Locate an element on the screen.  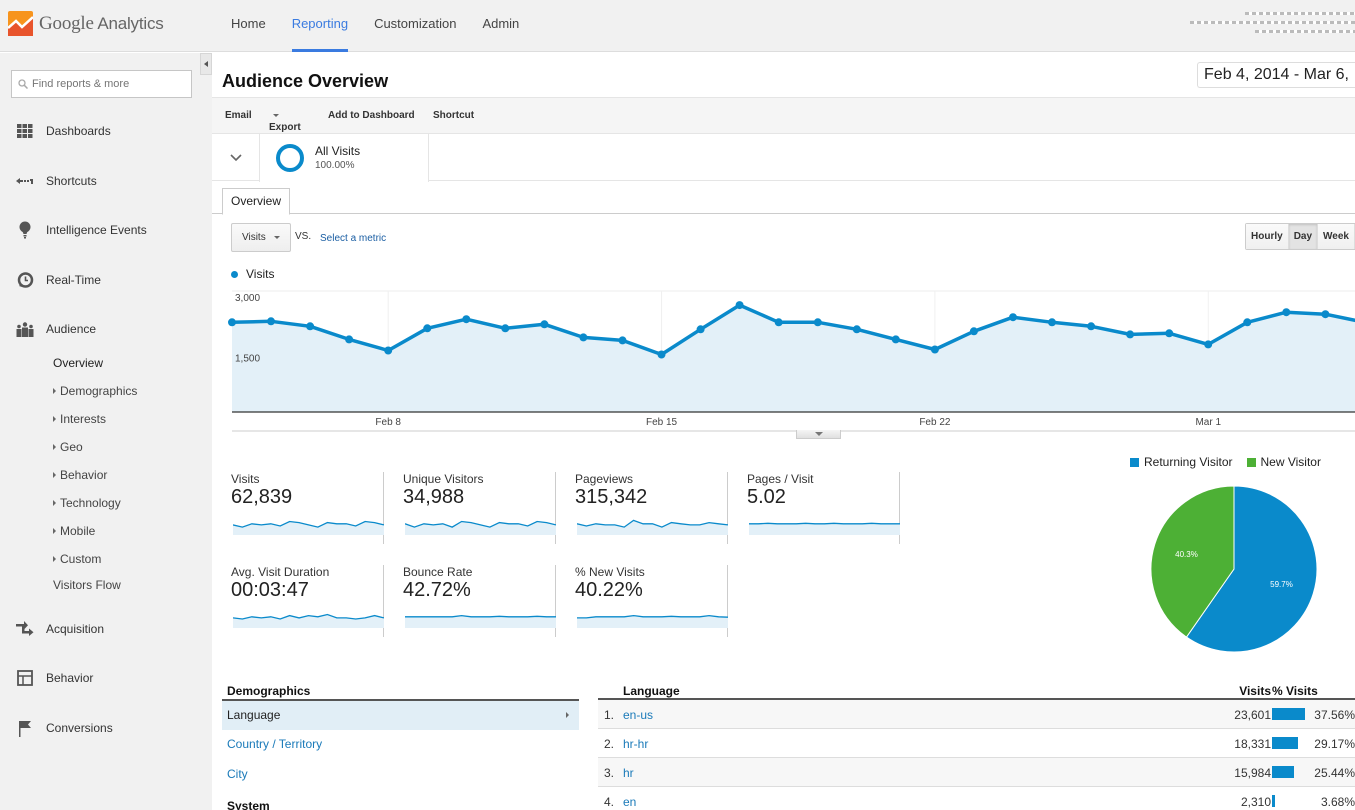
chart-expand-handle is located at coordinates (818, 434).